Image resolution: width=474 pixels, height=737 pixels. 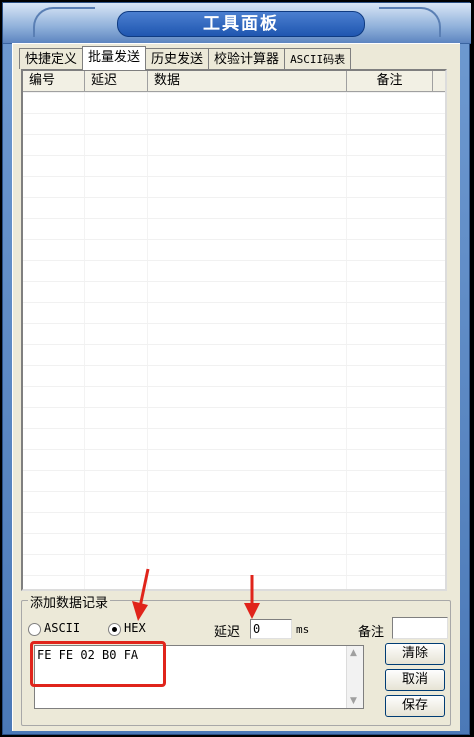 I want to click on delay-unit: ms, so click(x=303, y=629).